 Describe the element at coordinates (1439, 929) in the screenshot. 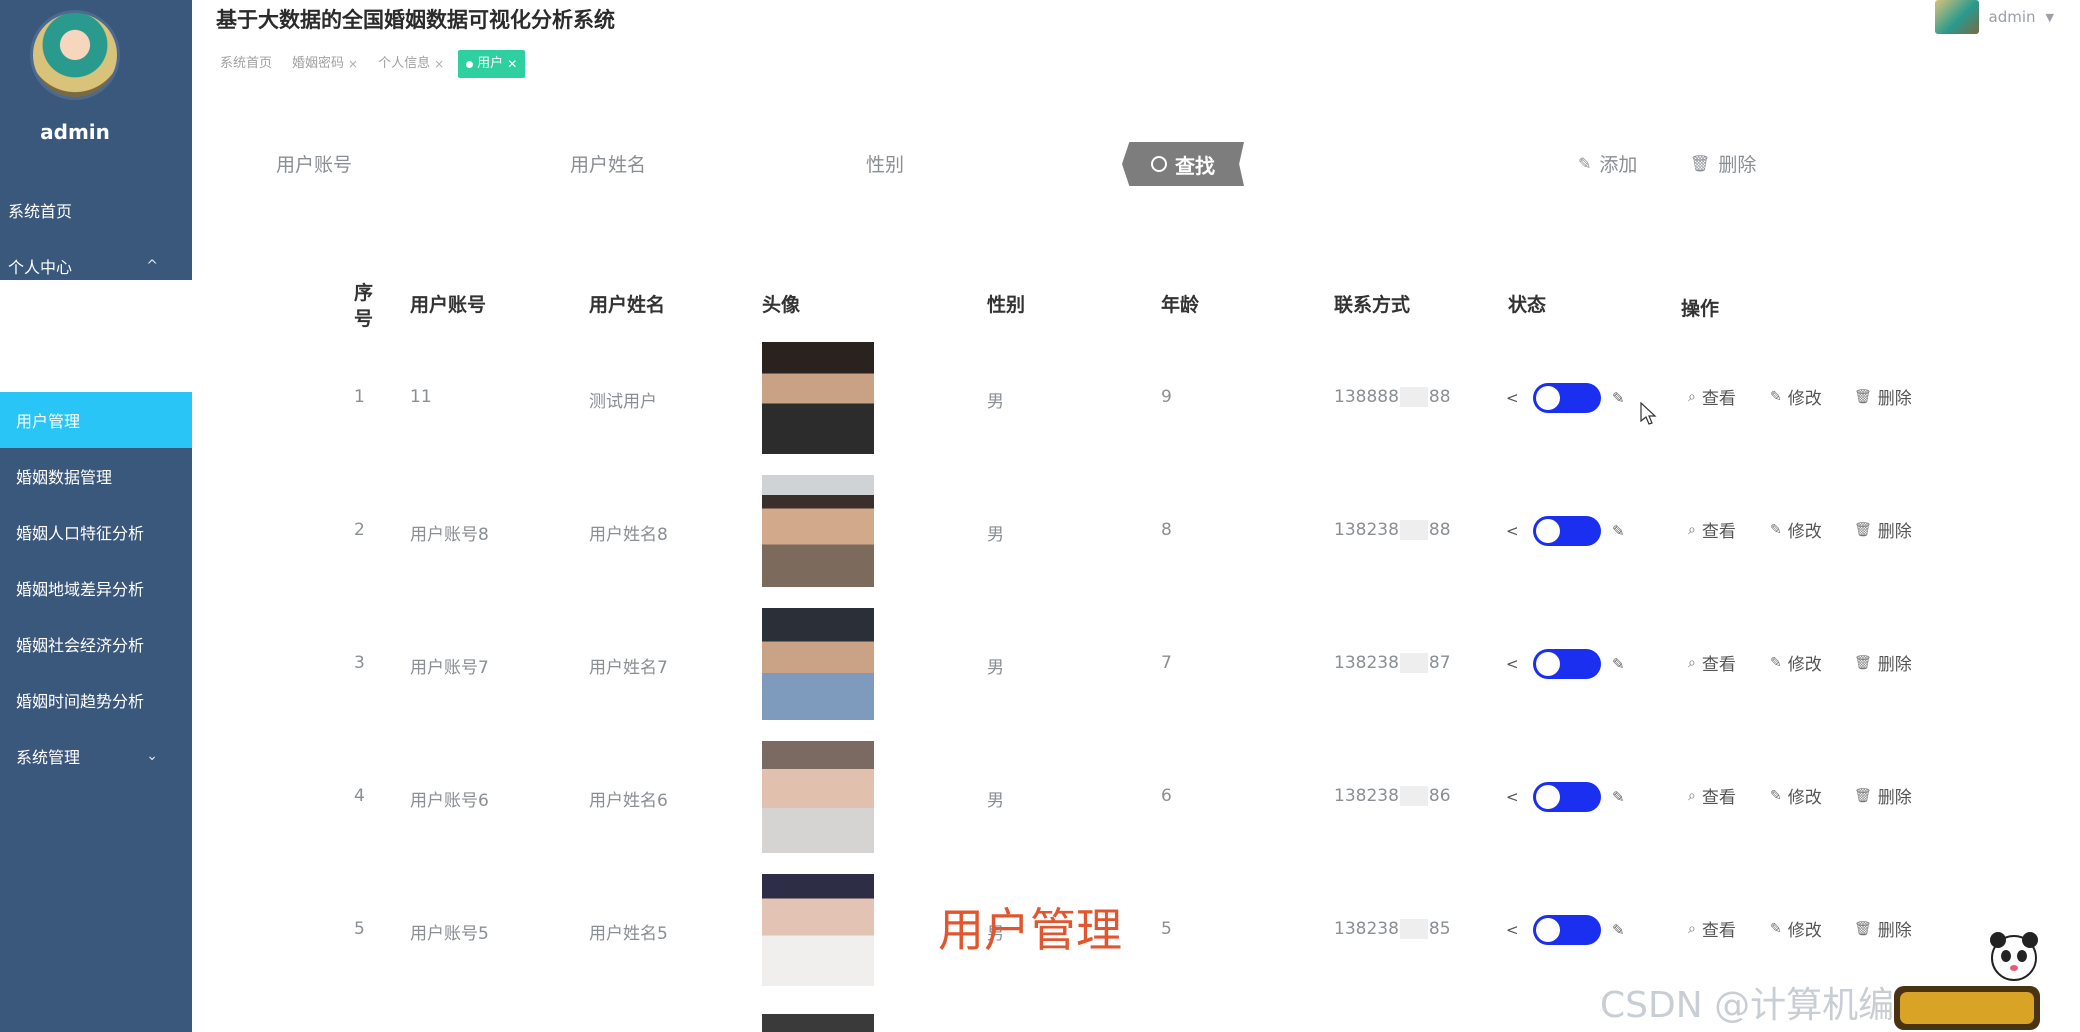

I see `phone-suffix: 85` at that location.